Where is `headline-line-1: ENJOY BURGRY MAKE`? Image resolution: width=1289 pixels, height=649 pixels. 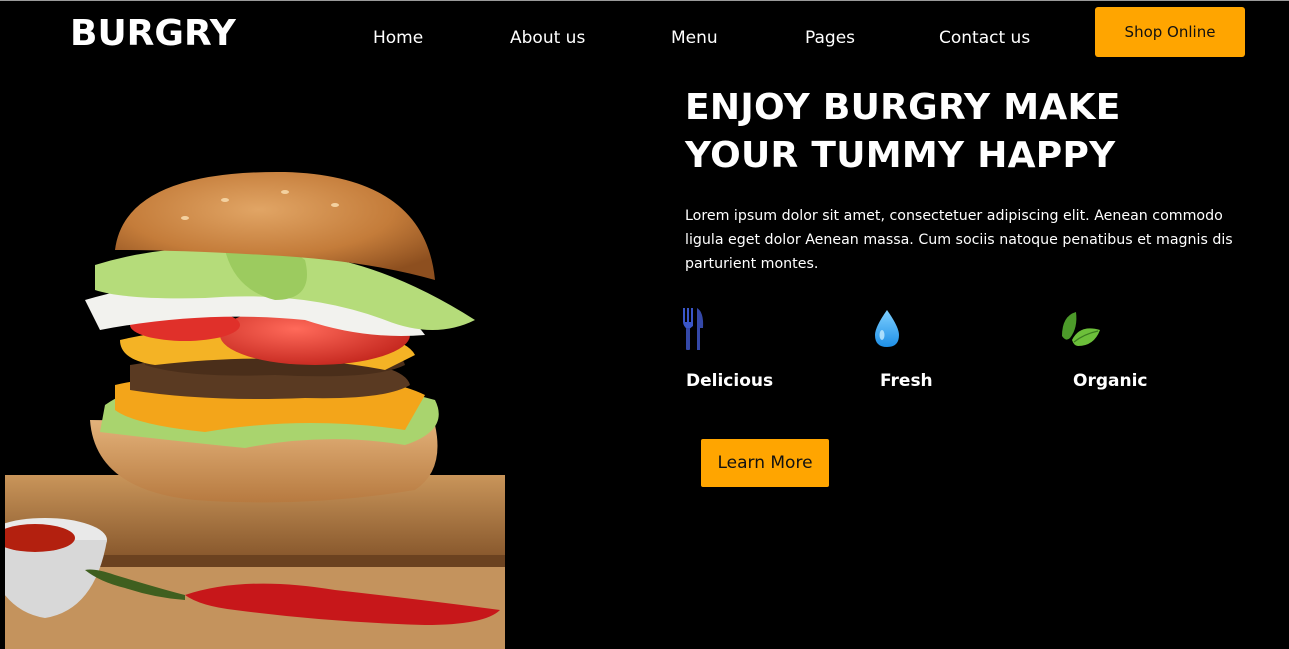
headline-line-1: ENJOY BURGRY MAKE is located at coordinates (903, 107).